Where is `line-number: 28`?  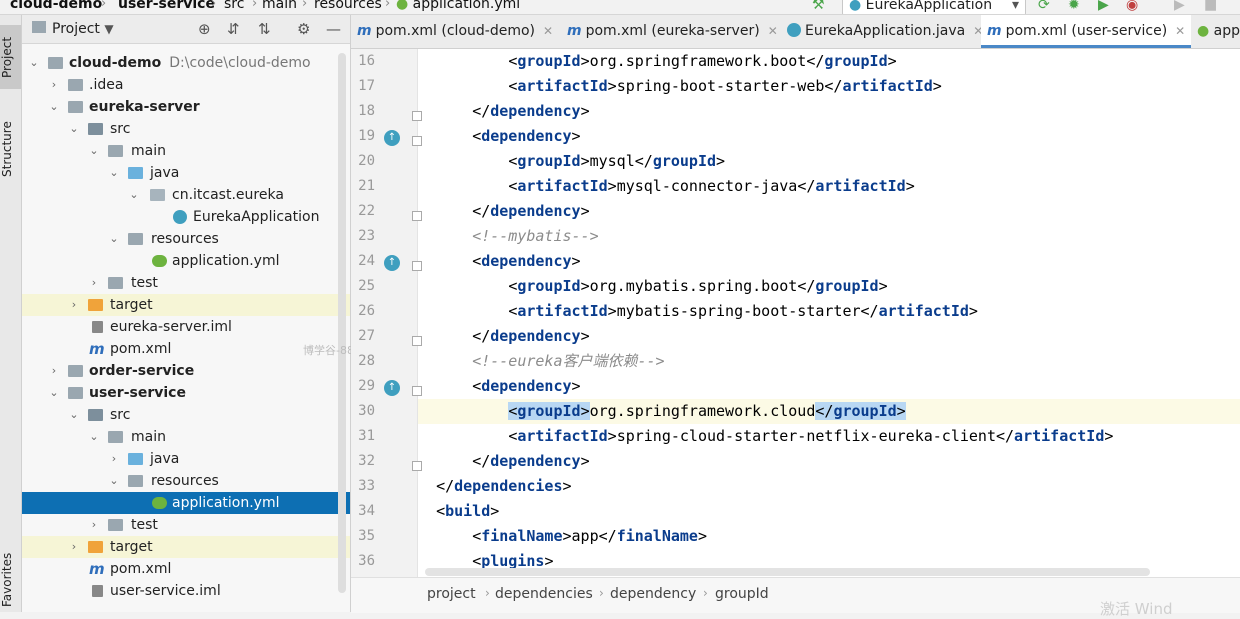
line-number: 28 is located at coordinates (366, 361).